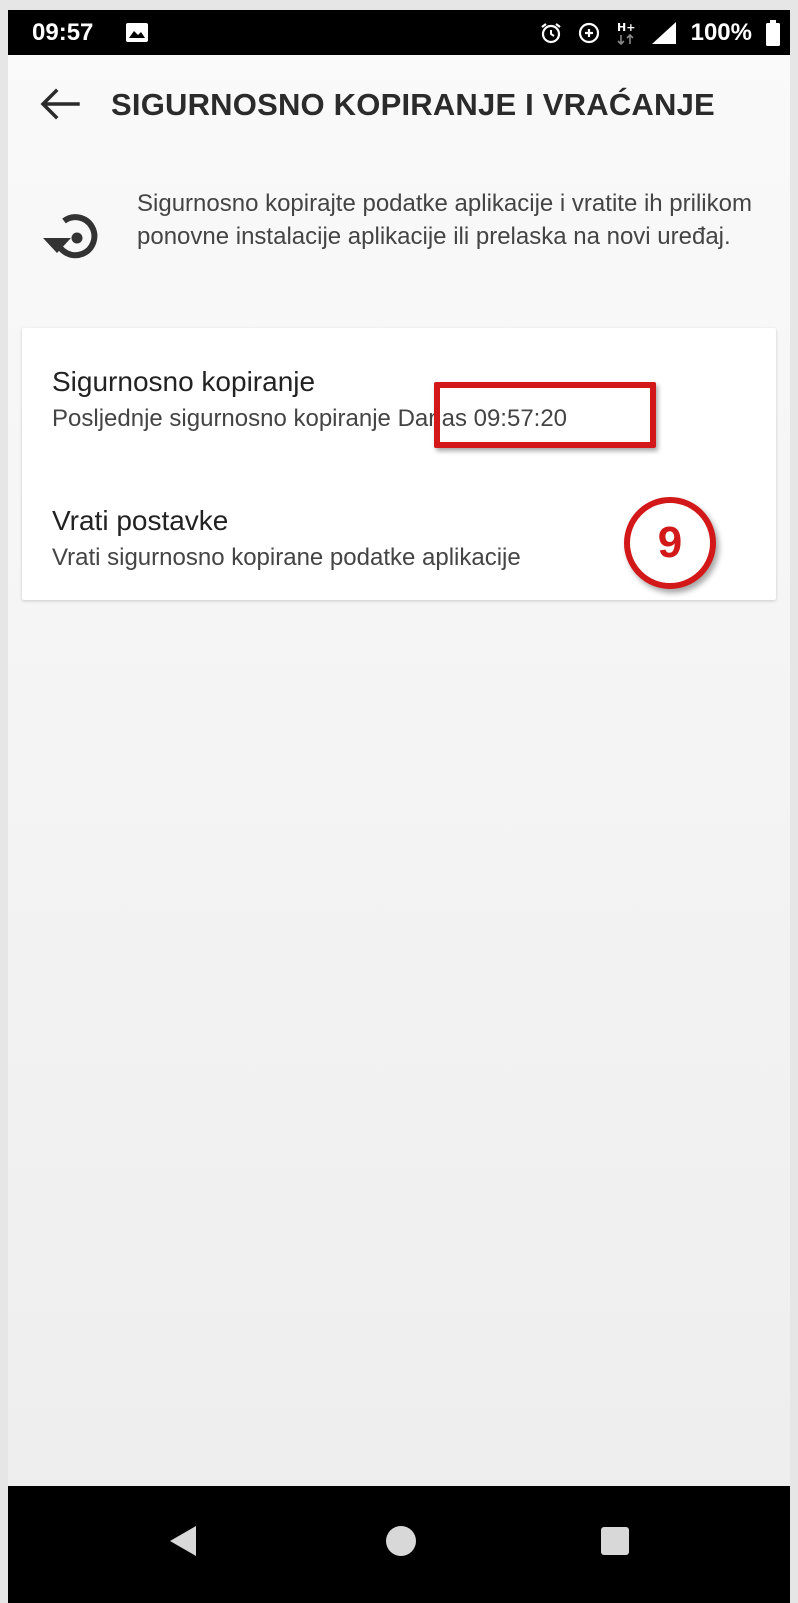 The height and width of the screenshot is (1603, 798). I want to click on page-title: SIGURNOSNO KOPIRANJE I VRAĆANJE, so click(413, 104).